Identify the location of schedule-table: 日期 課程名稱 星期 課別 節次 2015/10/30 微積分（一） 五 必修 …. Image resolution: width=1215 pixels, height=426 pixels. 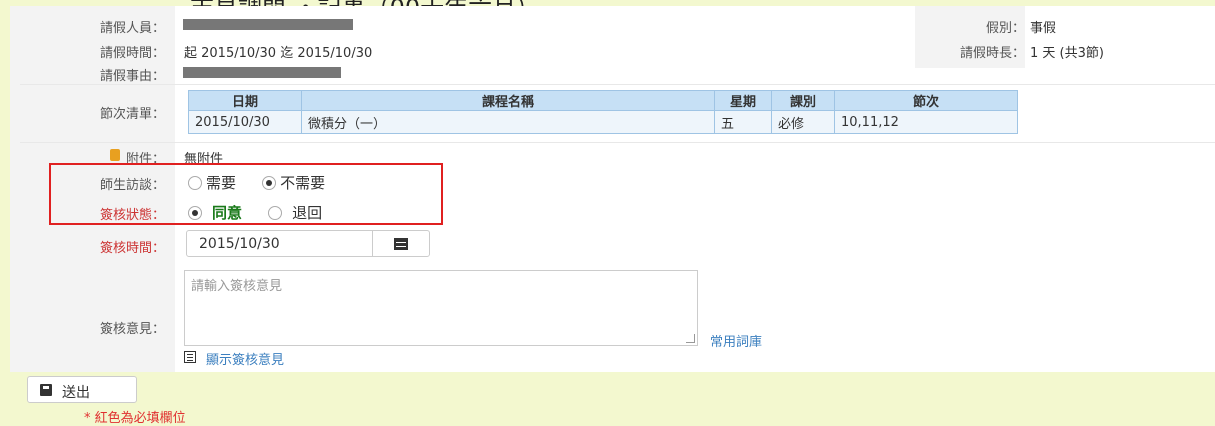
(603, 112).